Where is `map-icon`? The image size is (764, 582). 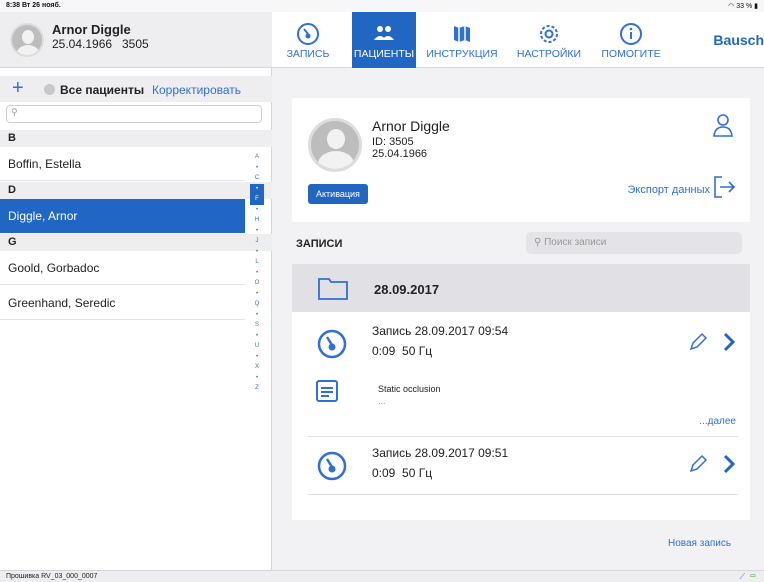 map-icon is located at coordinates (462, 34).